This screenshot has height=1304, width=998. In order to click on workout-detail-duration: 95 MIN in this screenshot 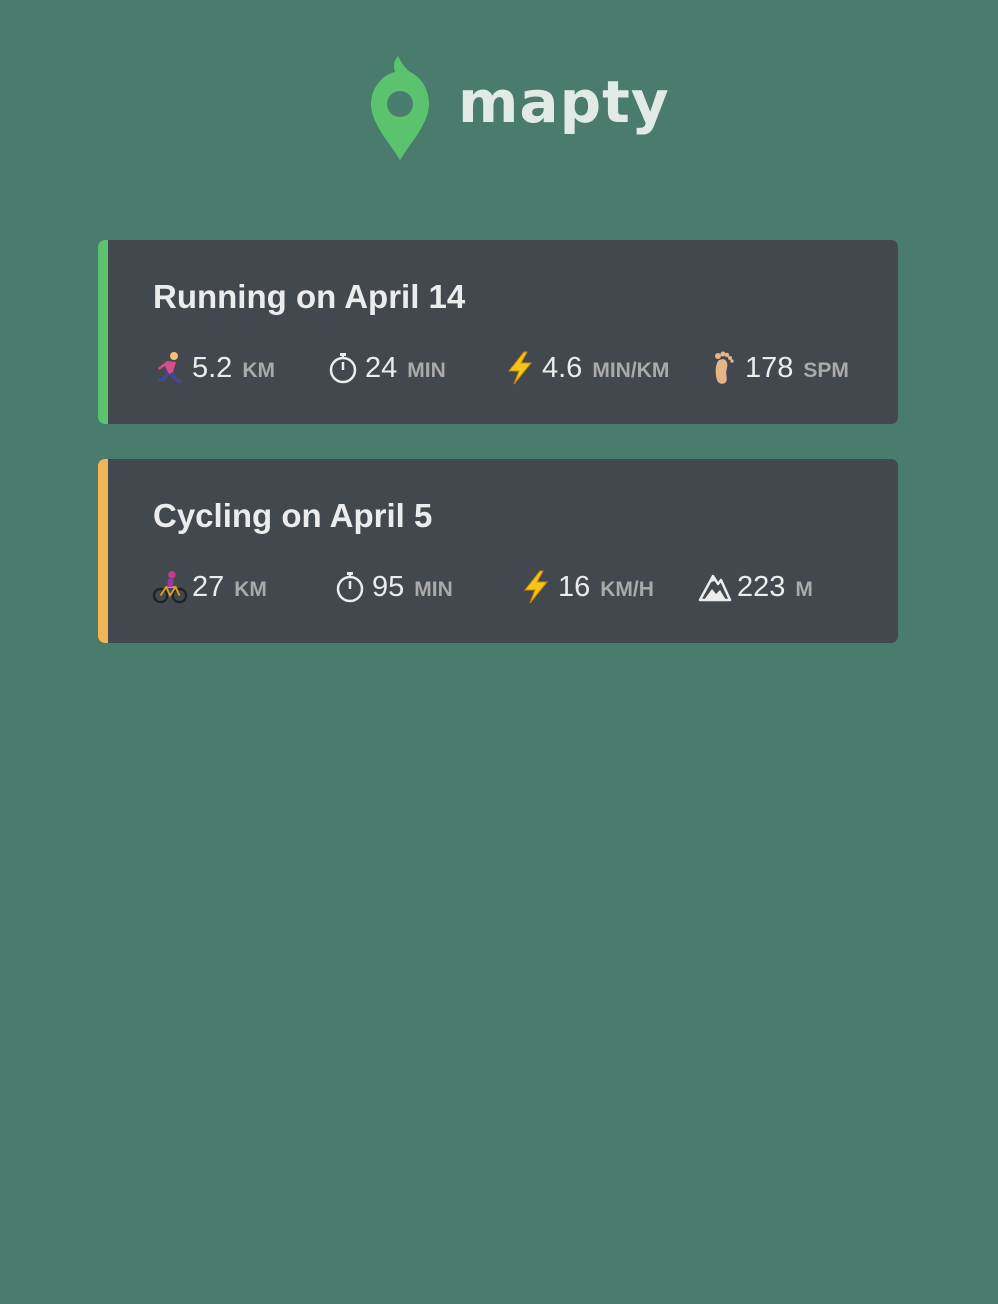, I will do `click(393, 587)`.